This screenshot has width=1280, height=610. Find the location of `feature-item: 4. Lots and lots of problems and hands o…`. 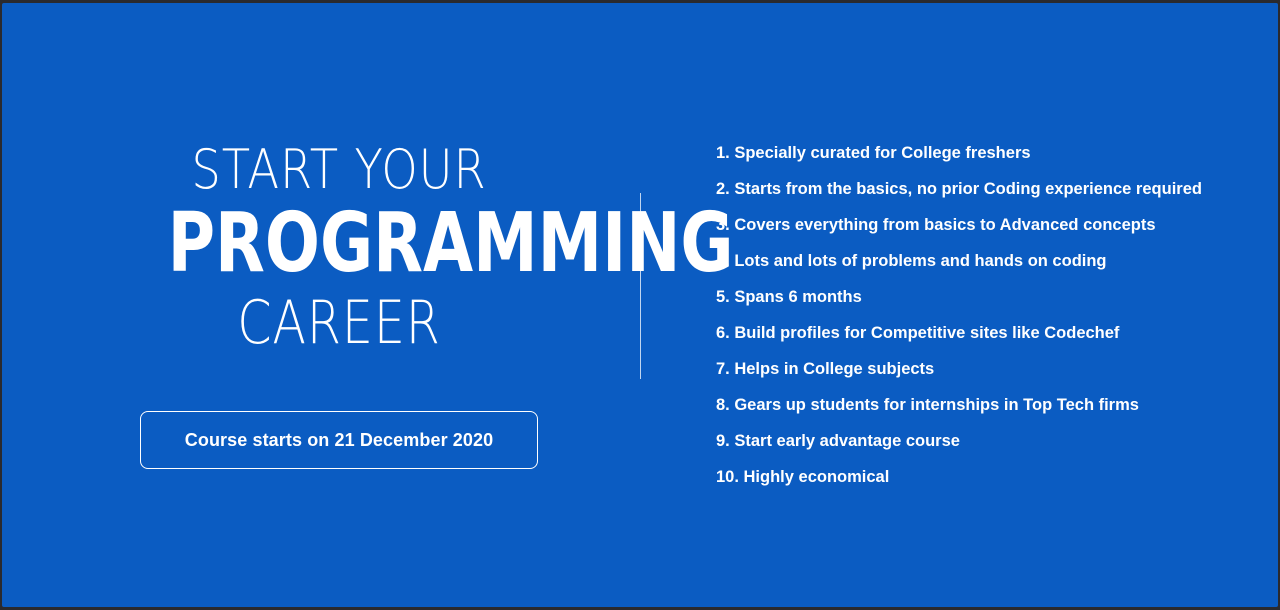

feature-item: 4. Lots and lots of problems and hands o… is located at coordinates (911, 261).